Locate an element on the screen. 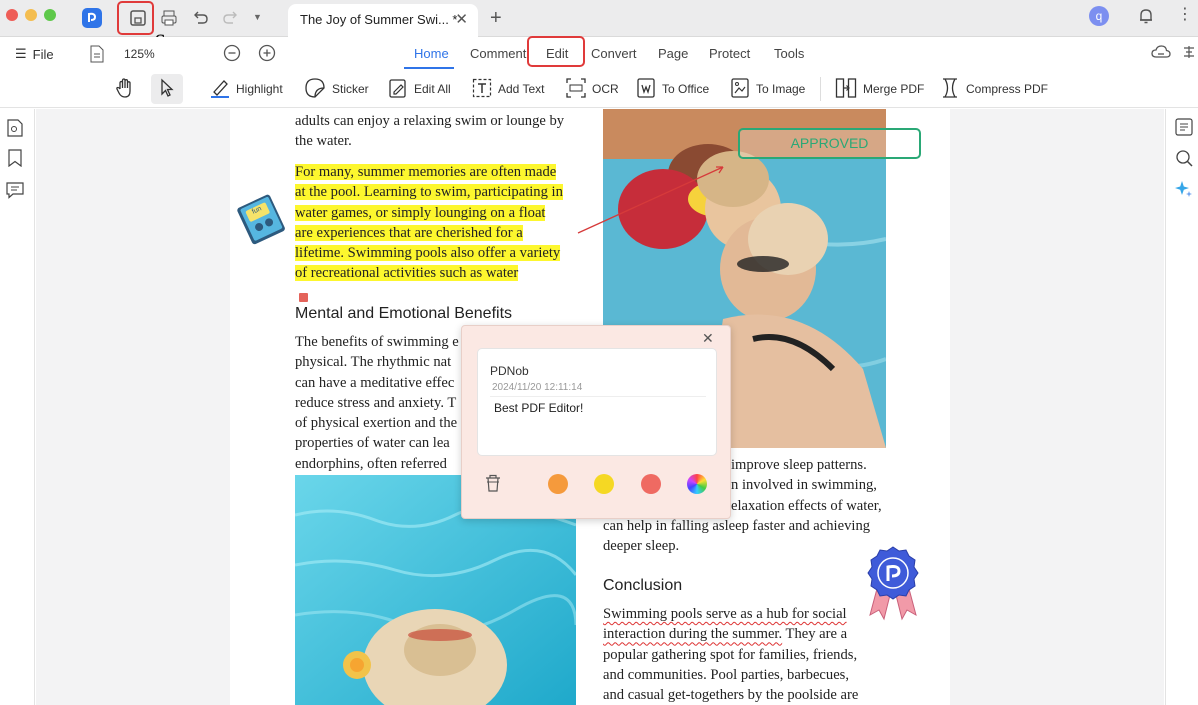 The width and height of the screenshot is (1198, 705). new-tab-icon: + is located at coordinates (496, 18).